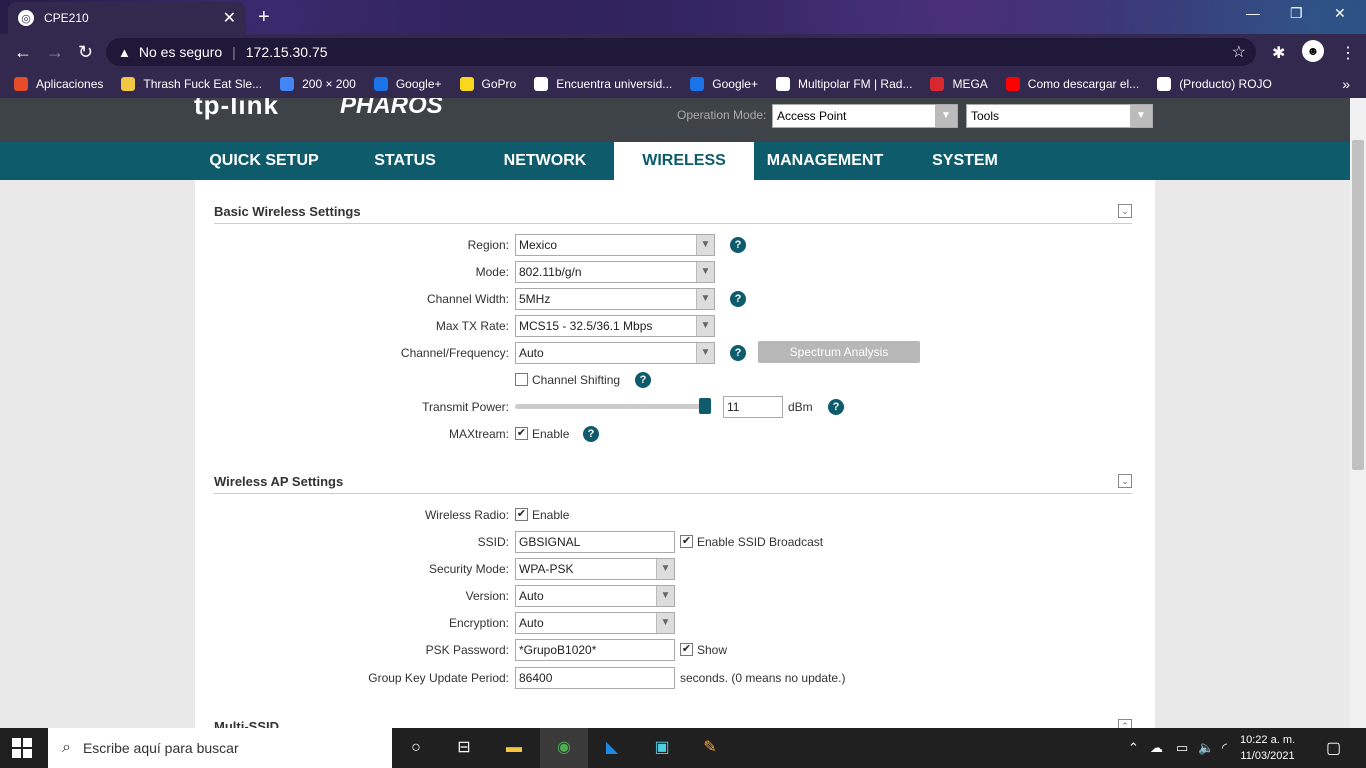 This screenshot has width=1366, height=768. I want to click on page-scrollbar, so click(1358, 413).